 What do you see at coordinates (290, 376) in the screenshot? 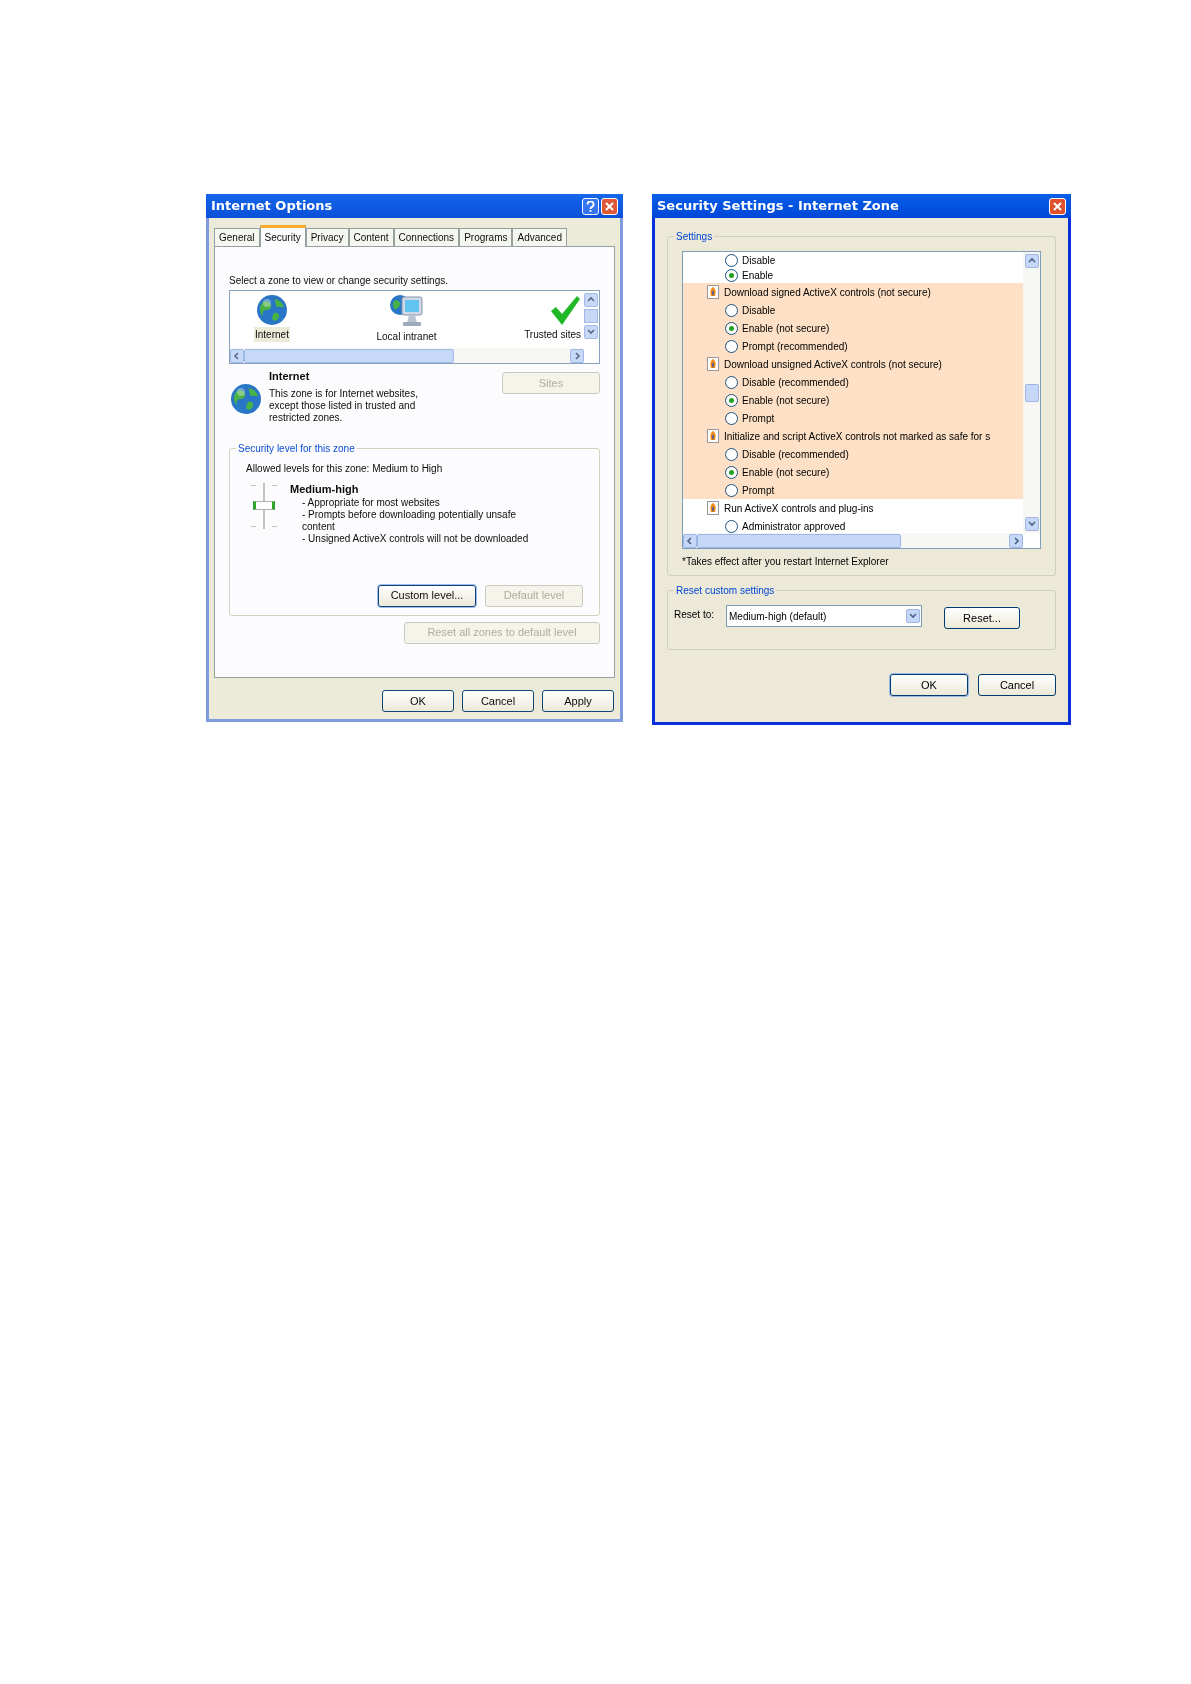
I see `zone-name: Internet` at bounding box center [290, 376].